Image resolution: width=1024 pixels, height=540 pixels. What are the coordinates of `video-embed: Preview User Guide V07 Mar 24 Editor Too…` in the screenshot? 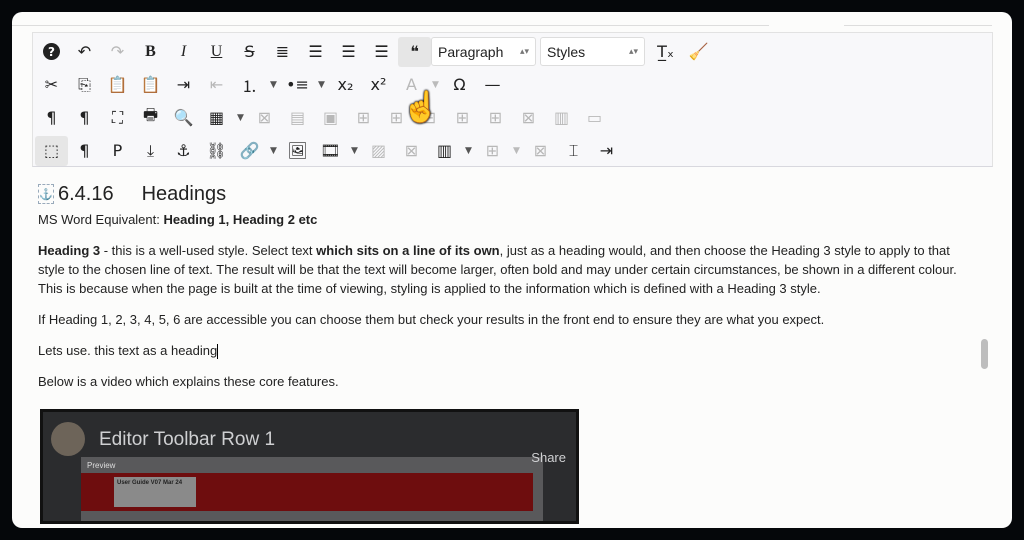 It's located at (309, 466).